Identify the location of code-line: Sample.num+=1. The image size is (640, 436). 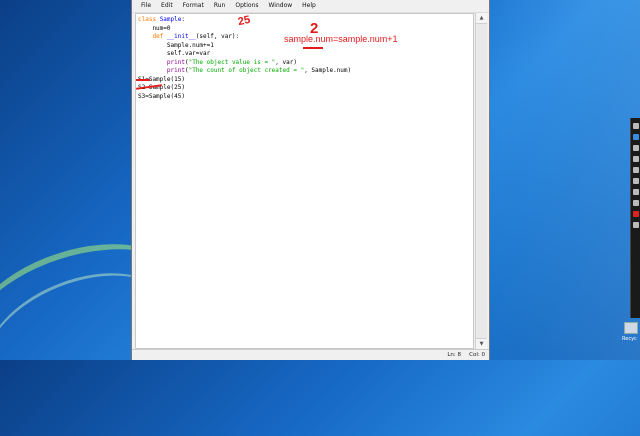
(304, 46).